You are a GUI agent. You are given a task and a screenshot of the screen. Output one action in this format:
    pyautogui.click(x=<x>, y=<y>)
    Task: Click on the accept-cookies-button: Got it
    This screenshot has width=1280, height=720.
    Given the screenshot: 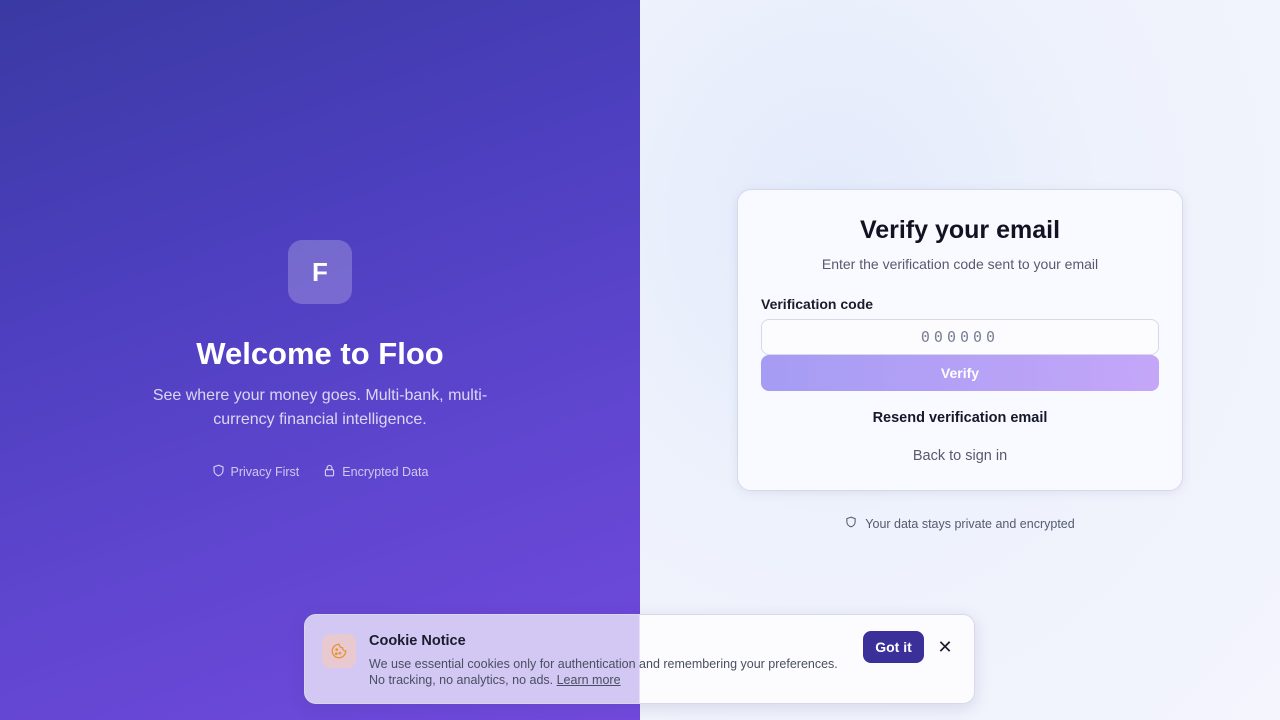 What is the action you would take?
    pyautogui.click(x=893, y=647)
    